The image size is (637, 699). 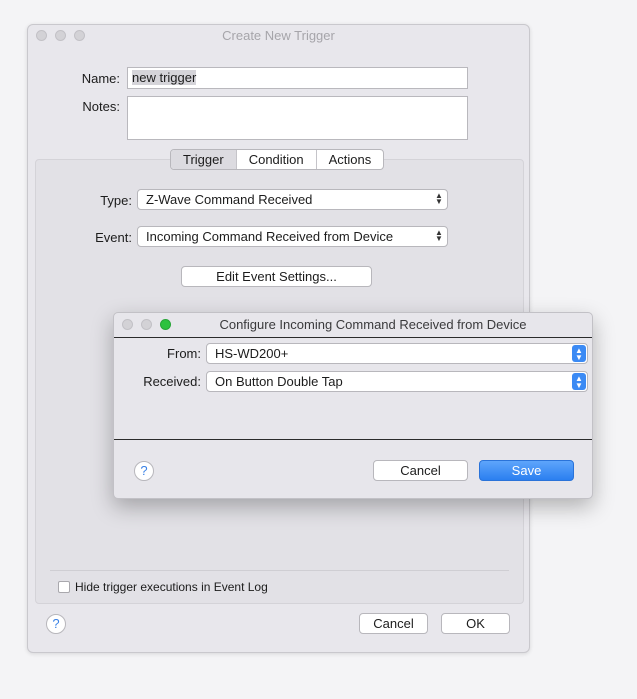 What do you see at coordinates (349, 159) in the screenshot?
I see `tab-actions: Actions` at bounding box center [349, 159].